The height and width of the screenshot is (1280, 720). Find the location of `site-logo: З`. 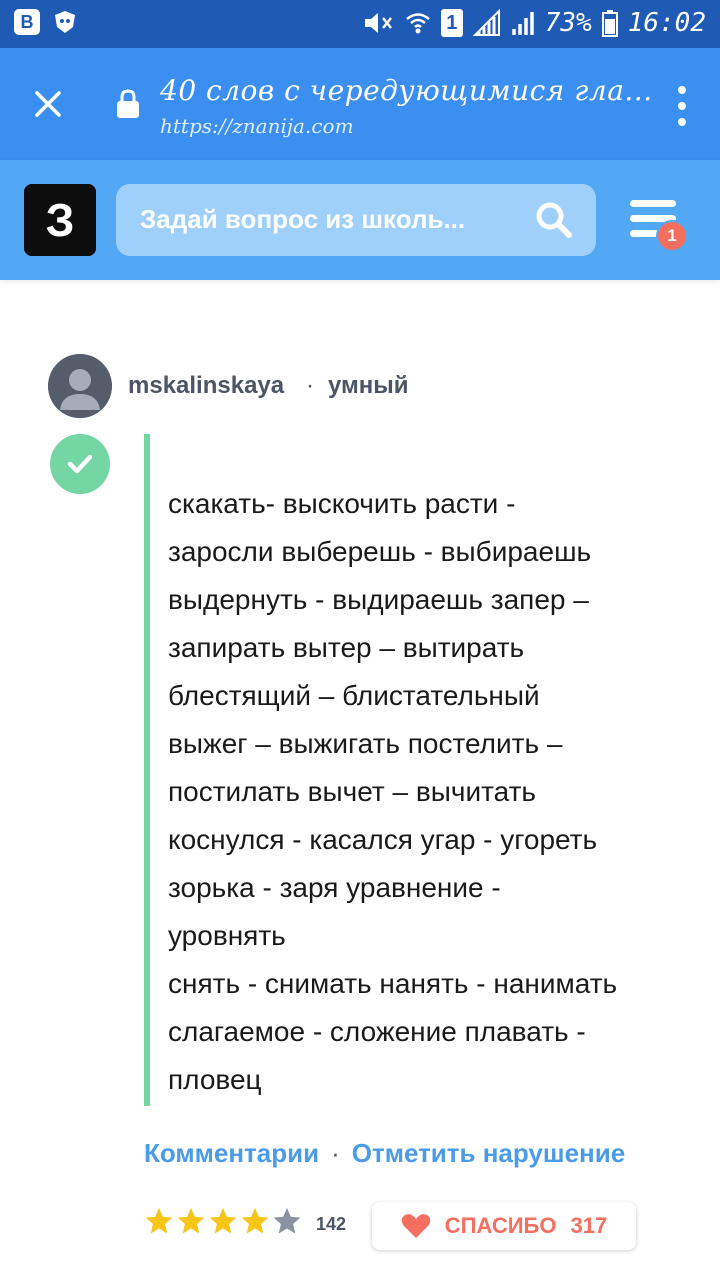

site-logo: З is located at coordinates (60, 220).